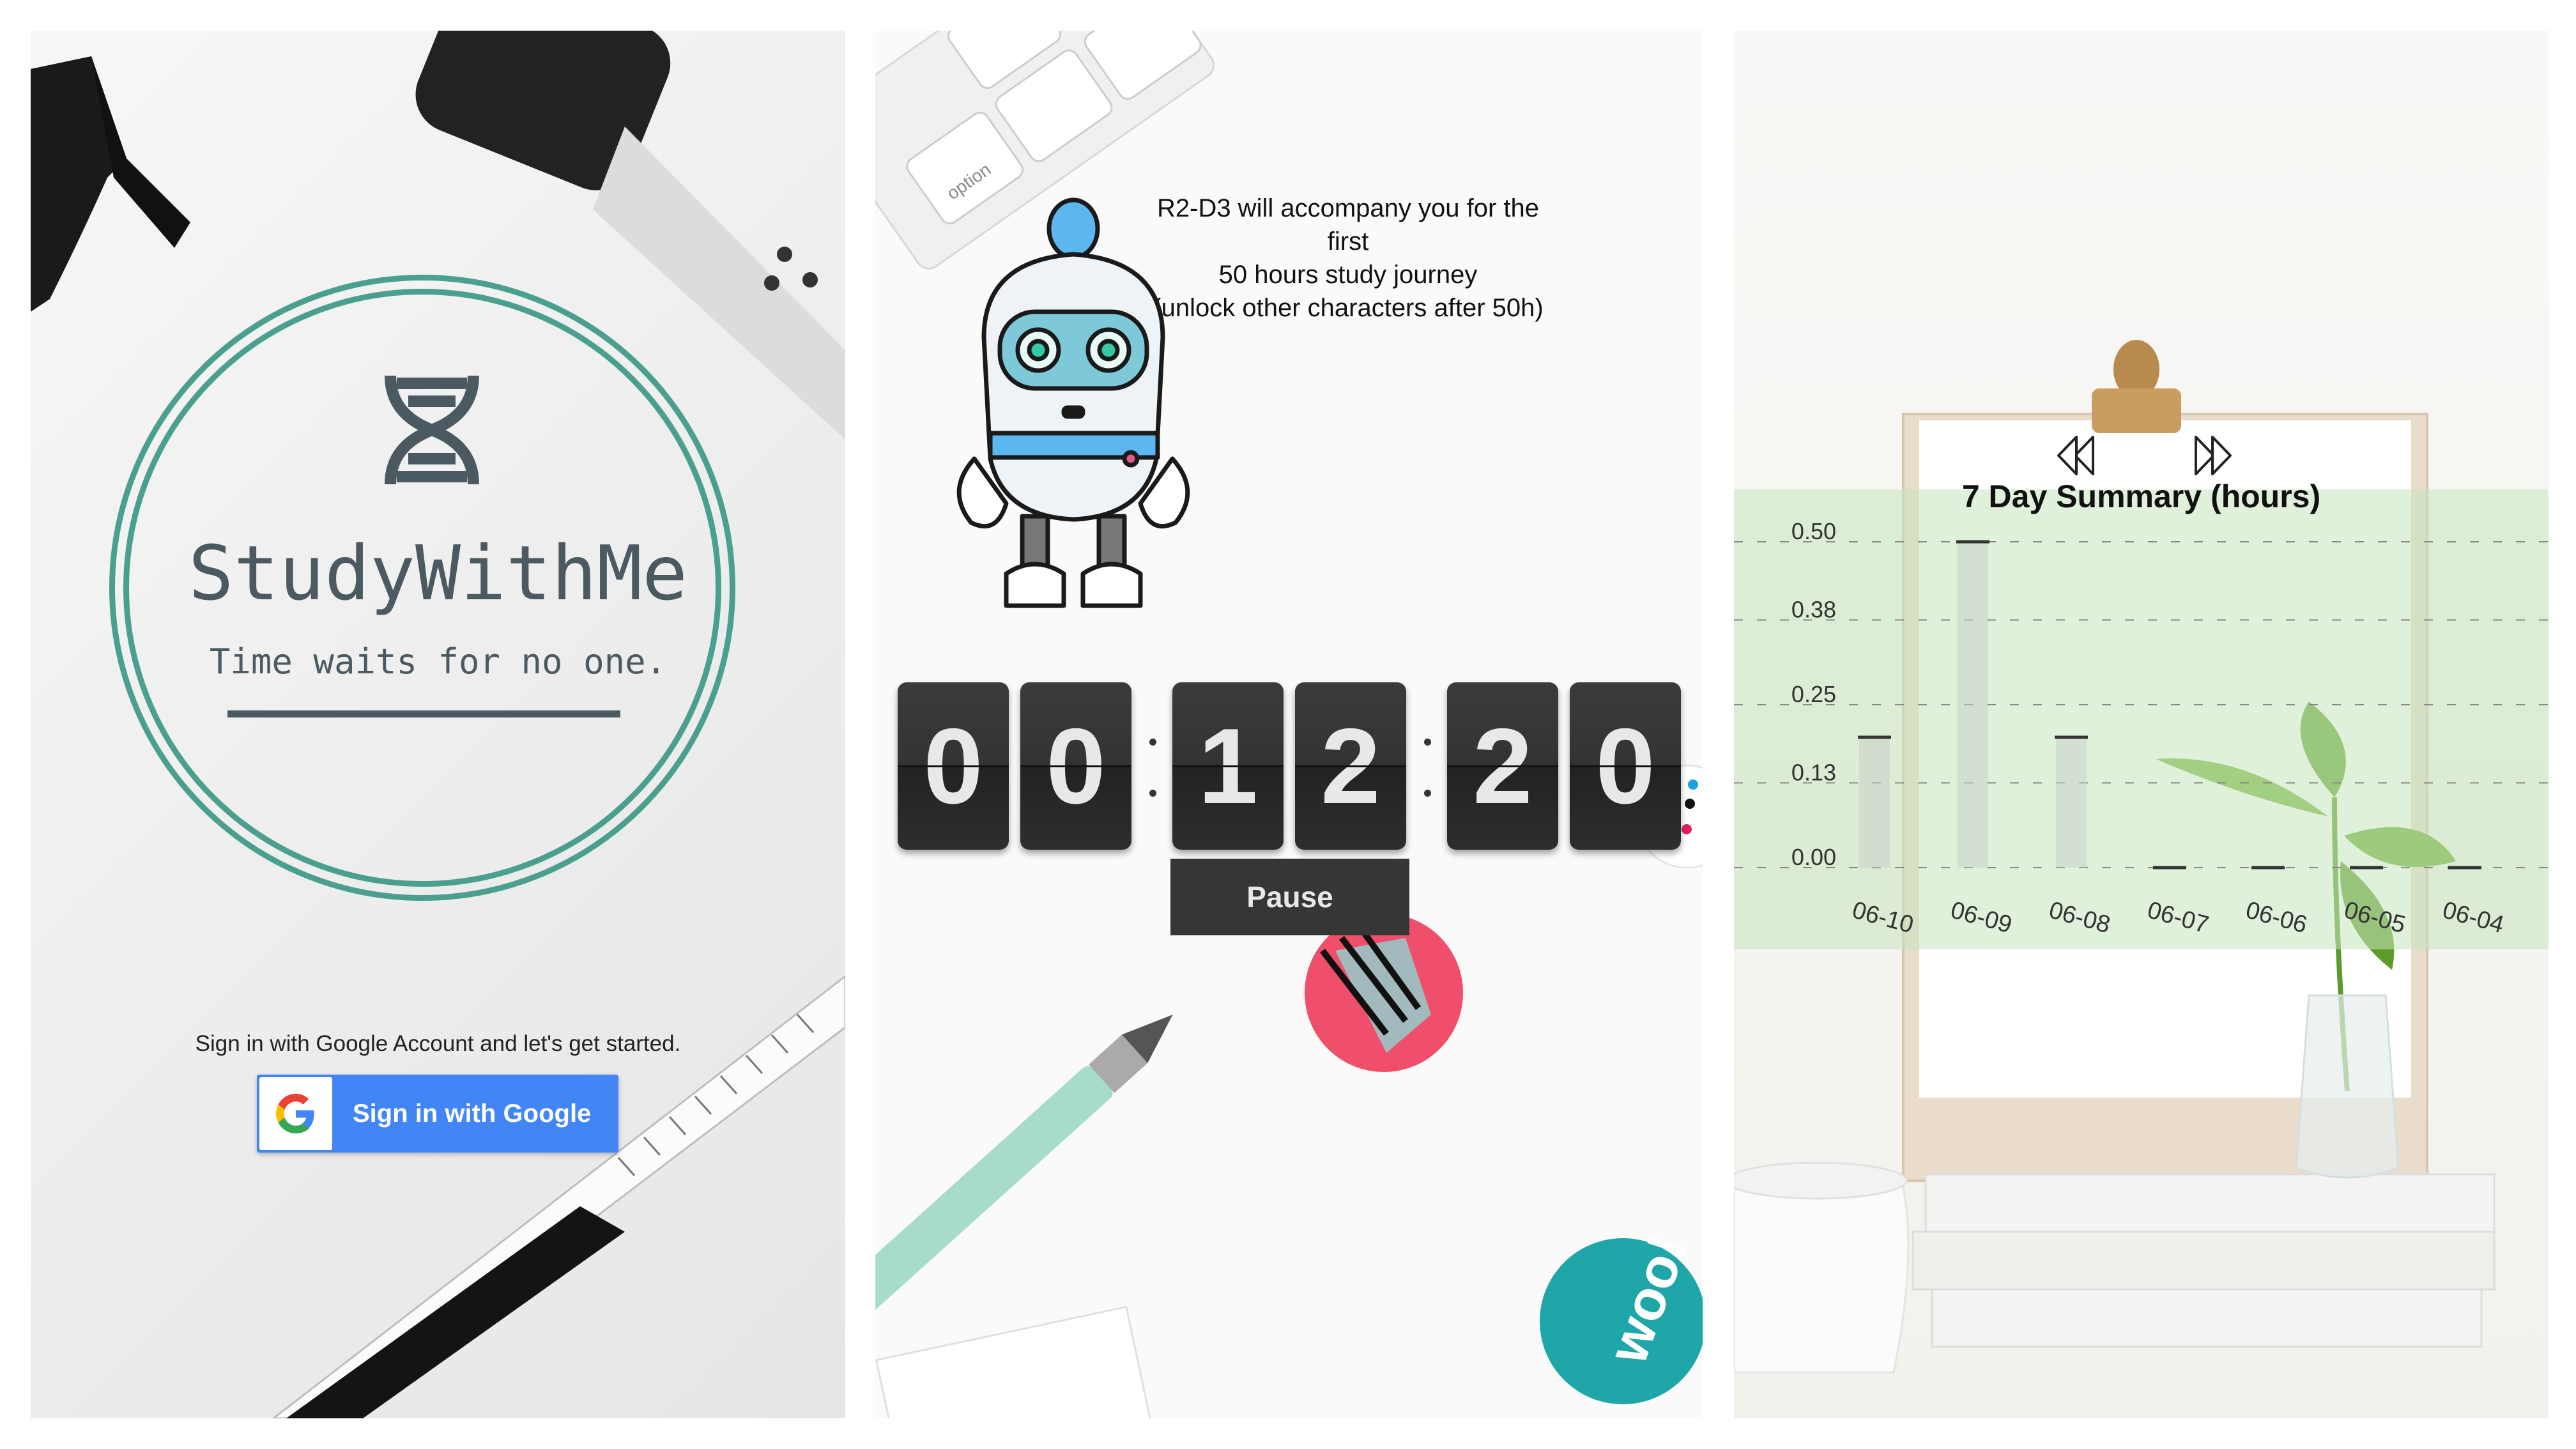 This screenshot has width=2576, height=1449. Describe the element at coordinates (2213, 455) in the screenshot. I see `double-chevron-right-icon` at that location.